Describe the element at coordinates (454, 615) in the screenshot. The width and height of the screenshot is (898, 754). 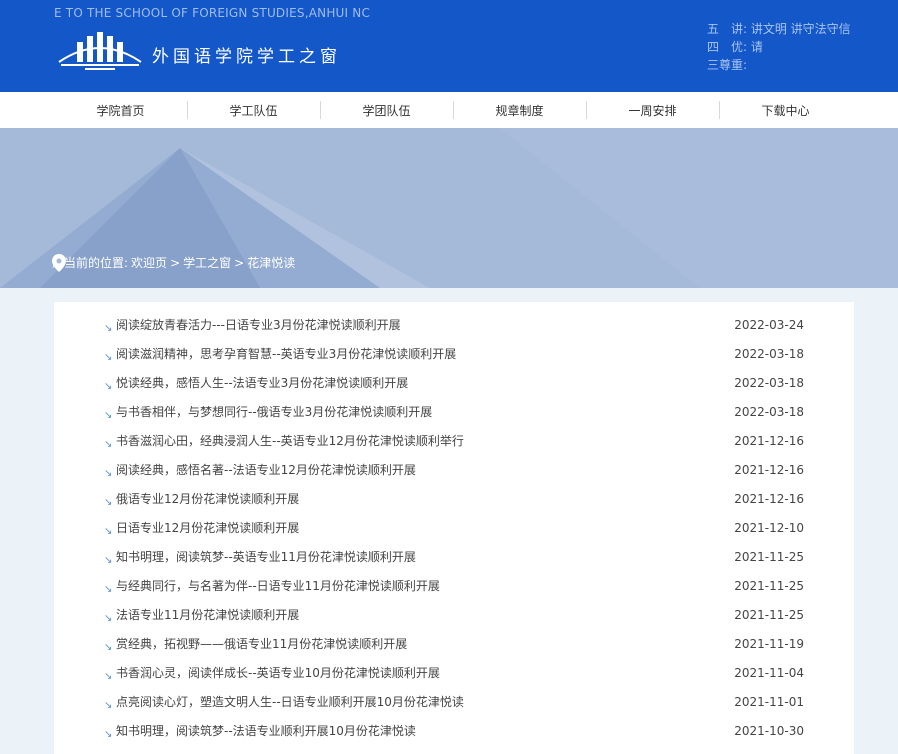
I see `list-item: ↘ 法语专业11月份花津悦读顺利开展 2021-11-25` at that location.